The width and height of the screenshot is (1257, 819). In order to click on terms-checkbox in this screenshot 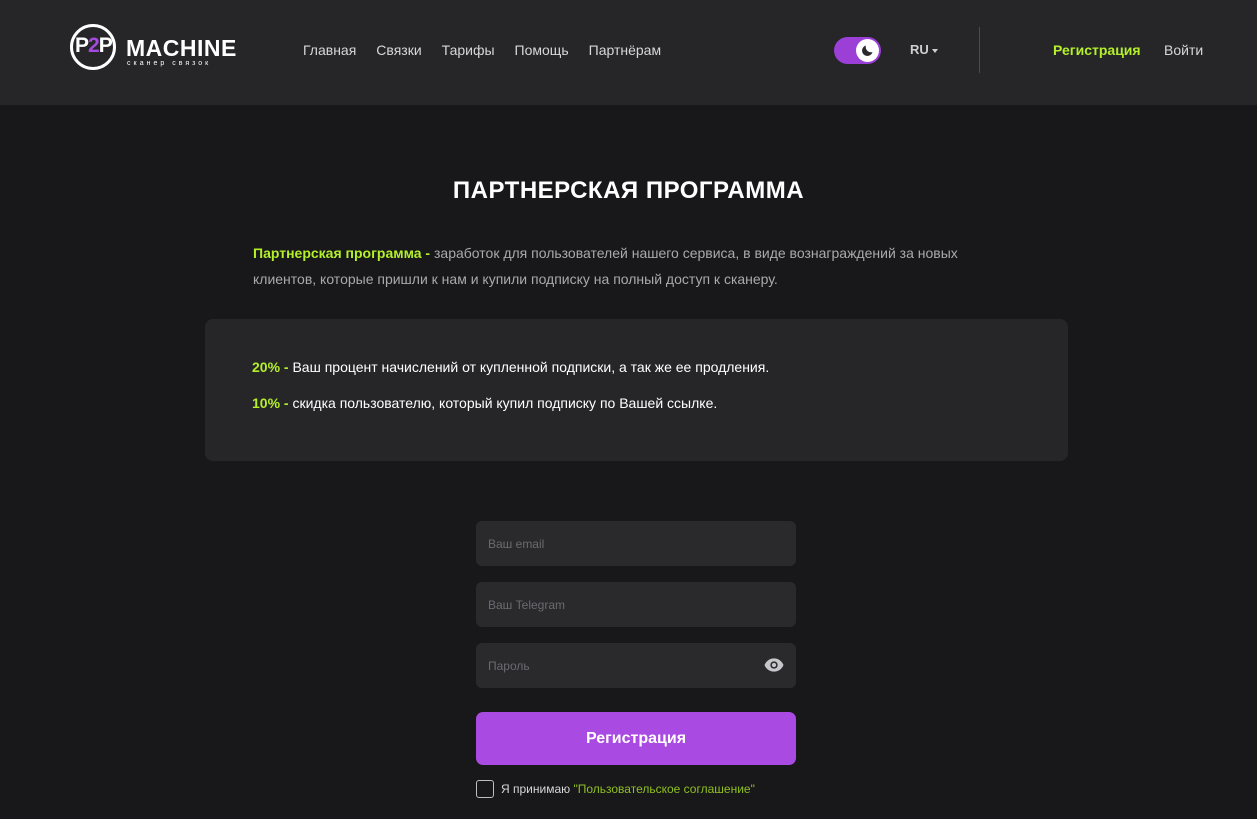, I will do `click(485, 789)`.